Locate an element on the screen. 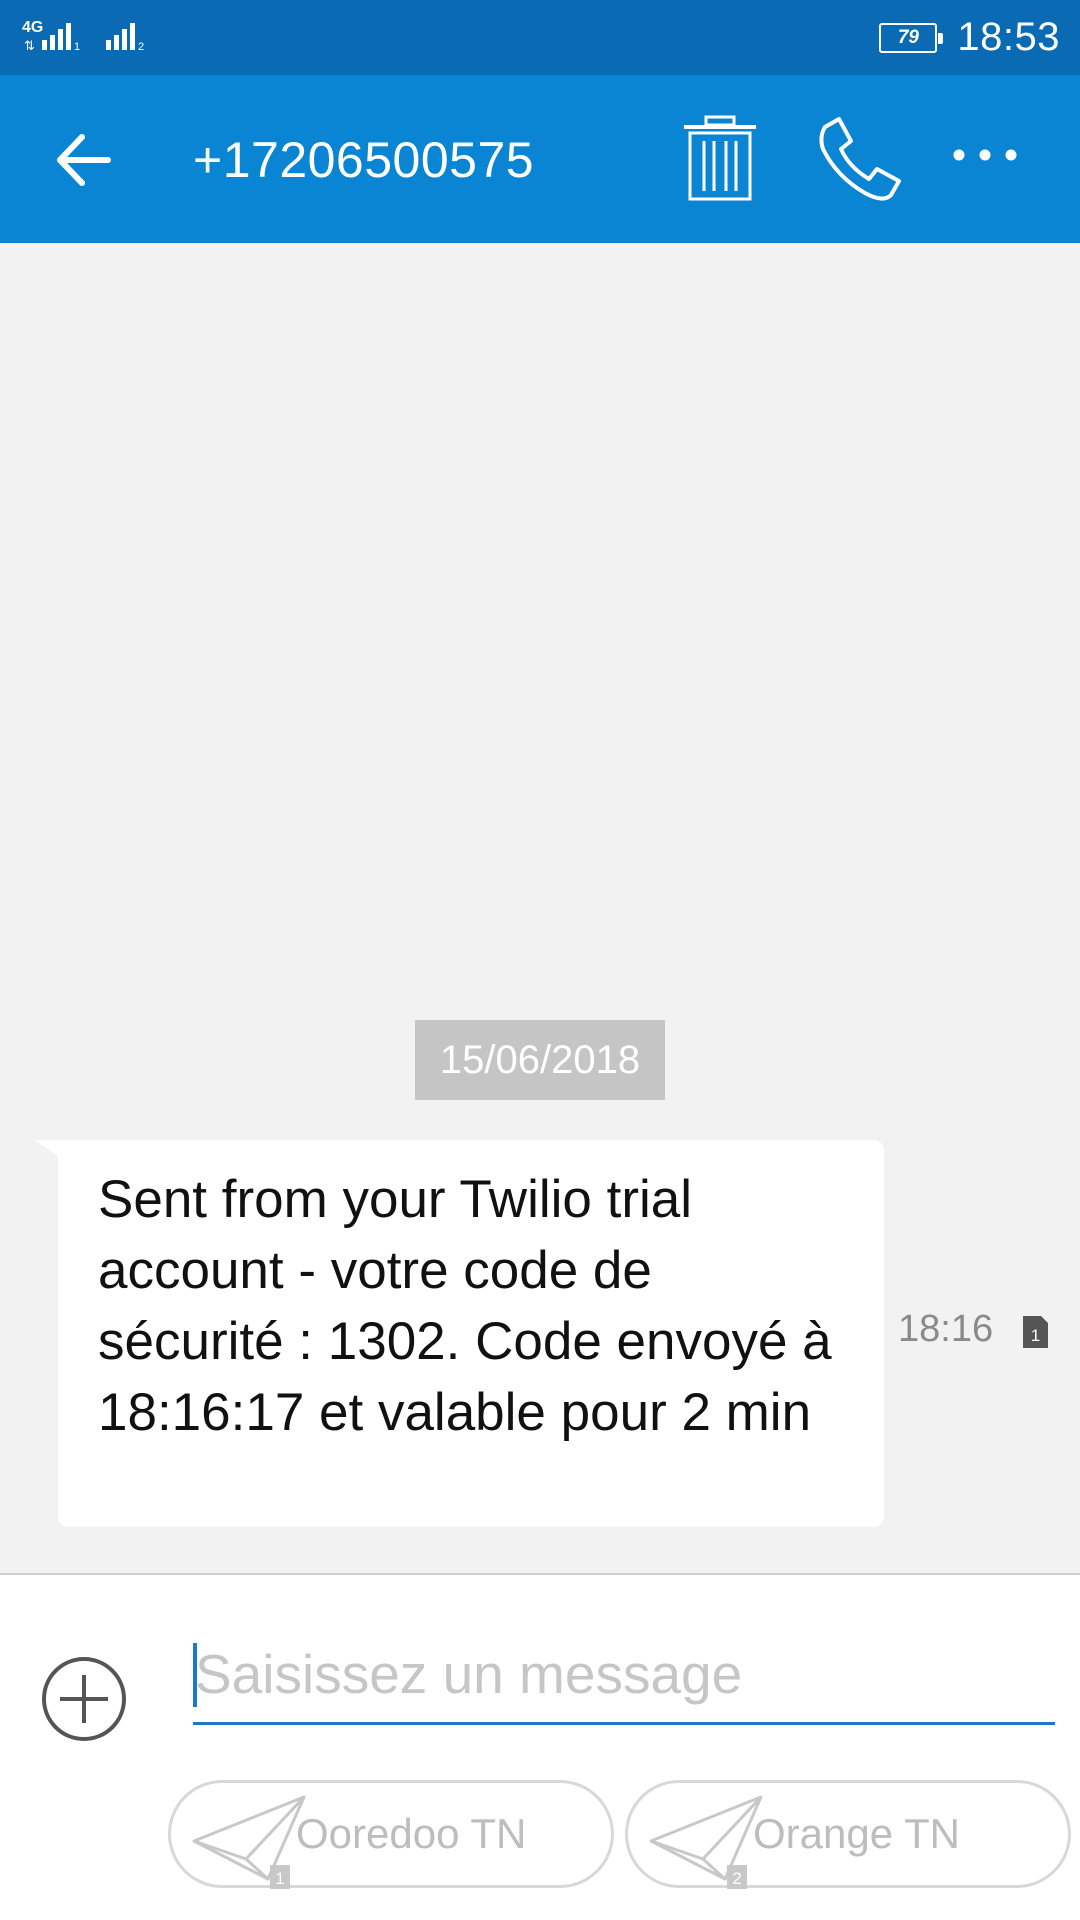 The image size is (1080, 1920). back-arrow-icon is located at coordinates (85, 160).